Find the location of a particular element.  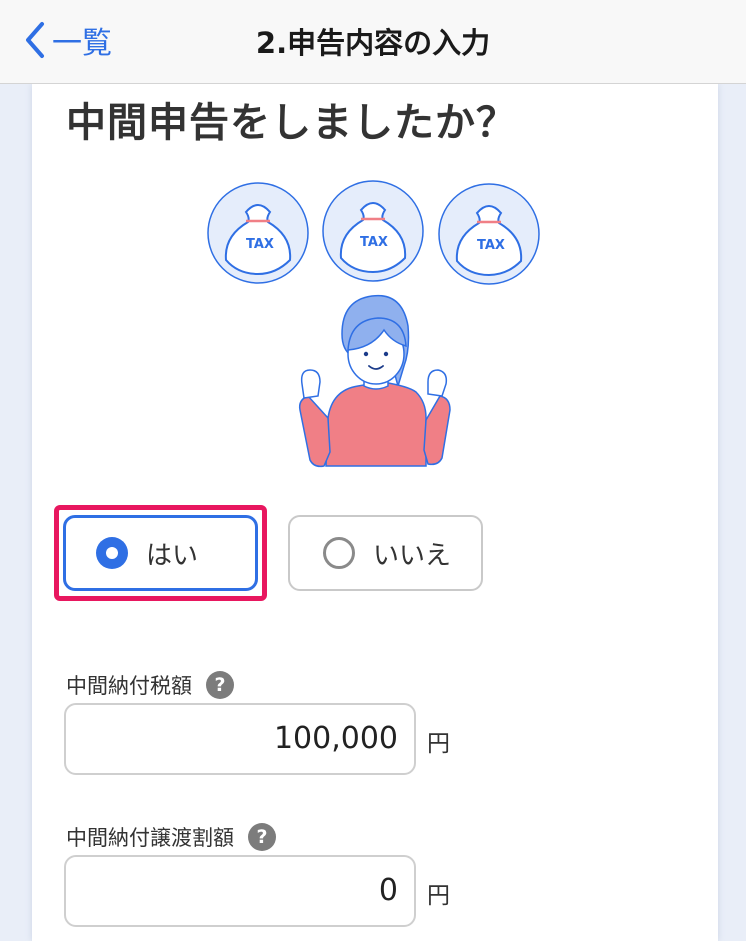

interim-tax-input: 100,000 is located at coordinates (240, 739).